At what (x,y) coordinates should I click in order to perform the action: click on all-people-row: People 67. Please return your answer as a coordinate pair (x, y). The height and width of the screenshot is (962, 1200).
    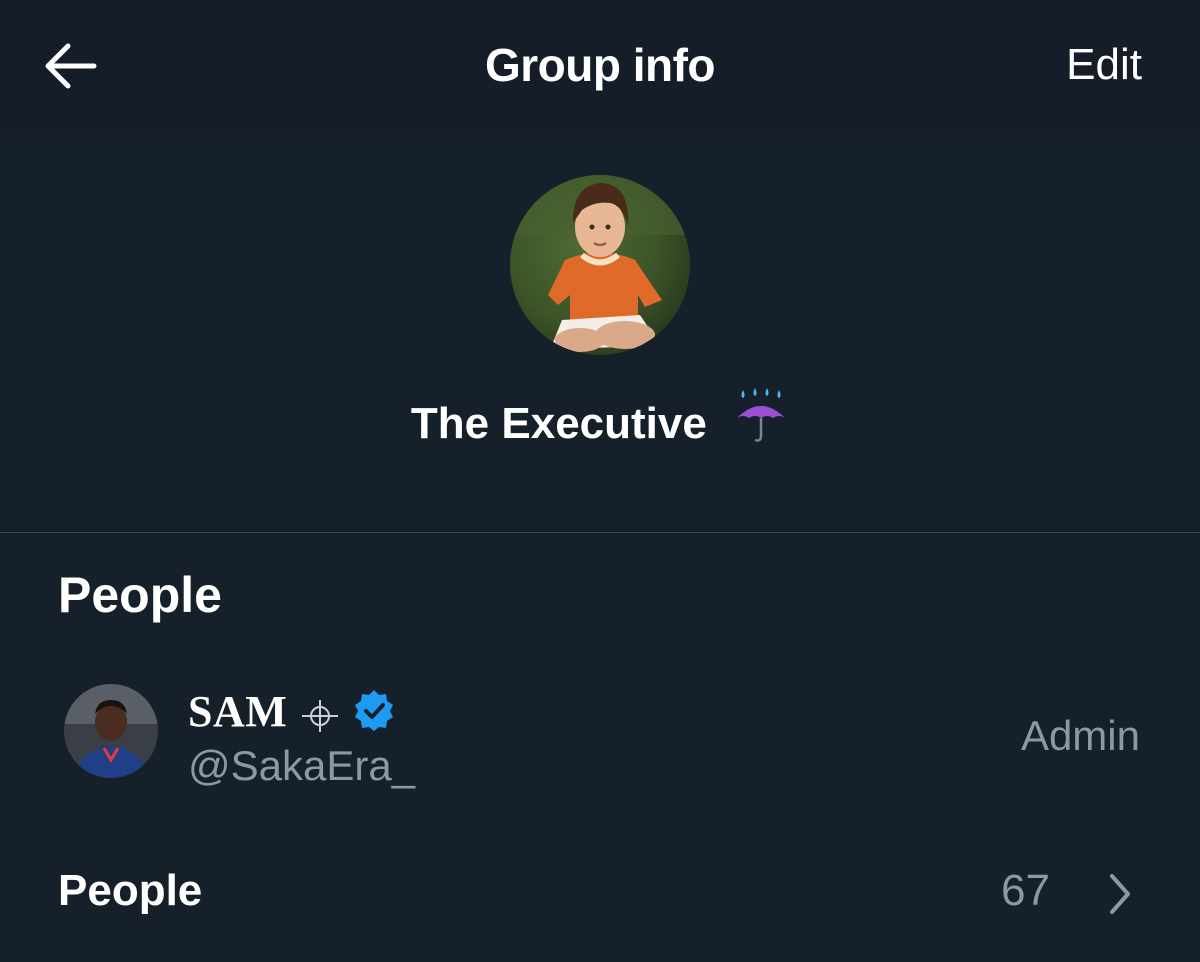
    Looking at the image, I should click on (600, 895).